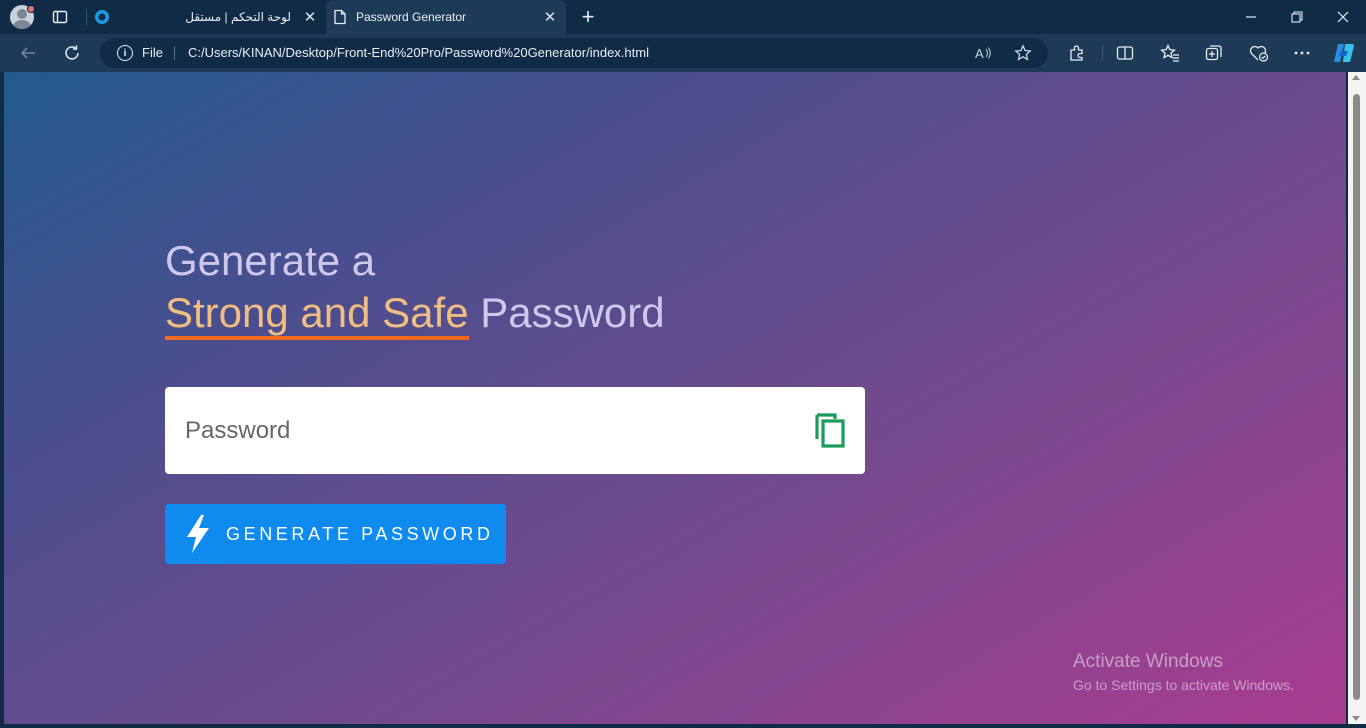 The width and height of the screenshot is (1366, 728). I want to click on toolbar-divider, so click(1102, 53).